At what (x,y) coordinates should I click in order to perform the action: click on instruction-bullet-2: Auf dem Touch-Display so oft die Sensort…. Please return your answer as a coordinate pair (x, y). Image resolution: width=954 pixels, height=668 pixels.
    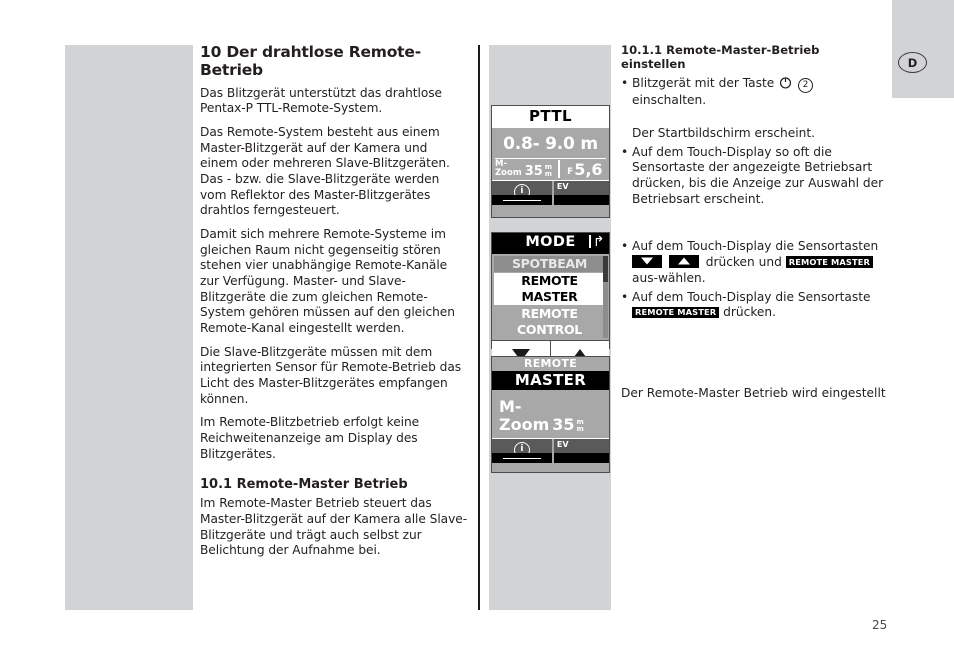
    Looking at the image, I should click on (754, 176).